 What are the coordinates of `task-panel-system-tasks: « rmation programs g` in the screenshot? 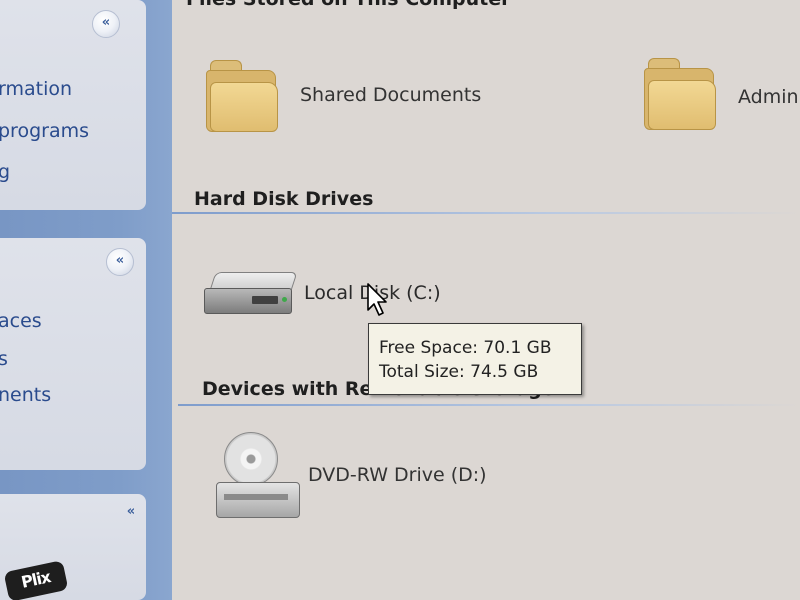 It's located at (73, 105).